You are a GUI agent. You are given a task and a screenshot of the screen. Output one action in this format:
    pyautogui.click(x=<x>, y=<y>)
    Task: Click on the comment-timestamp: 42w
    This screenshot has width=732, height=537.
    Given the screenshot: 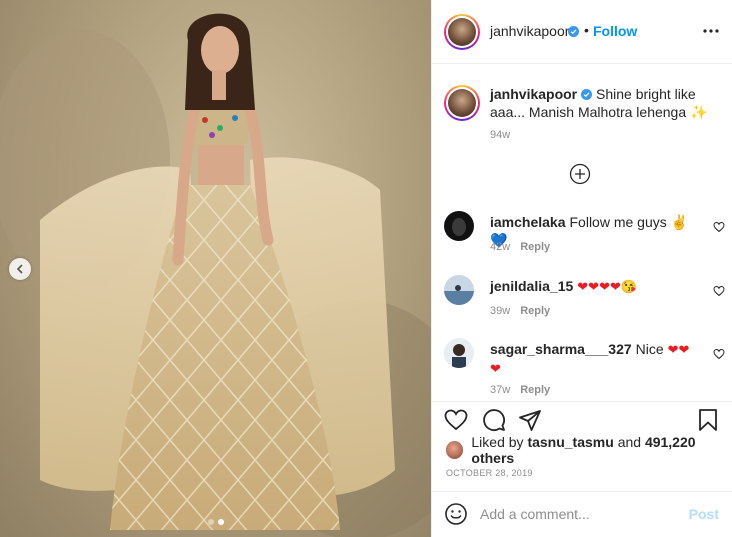 What is the action you would take?
    pyautogui.click(x=500, y=247)
    